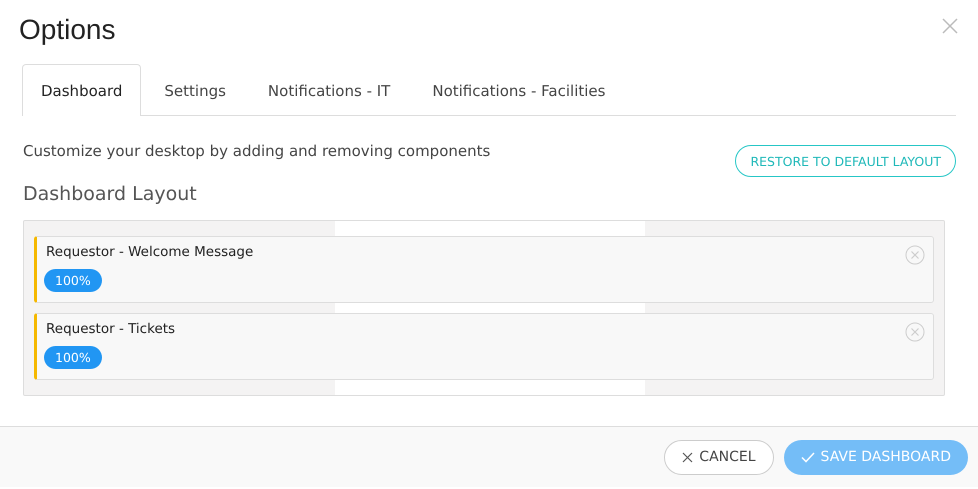 The width and height of the screenshot is (978, 489). What do you see at coordinates (67, 30) in the screenshot?
I see `dialog-title: Options` at bounding box center [67, 30].